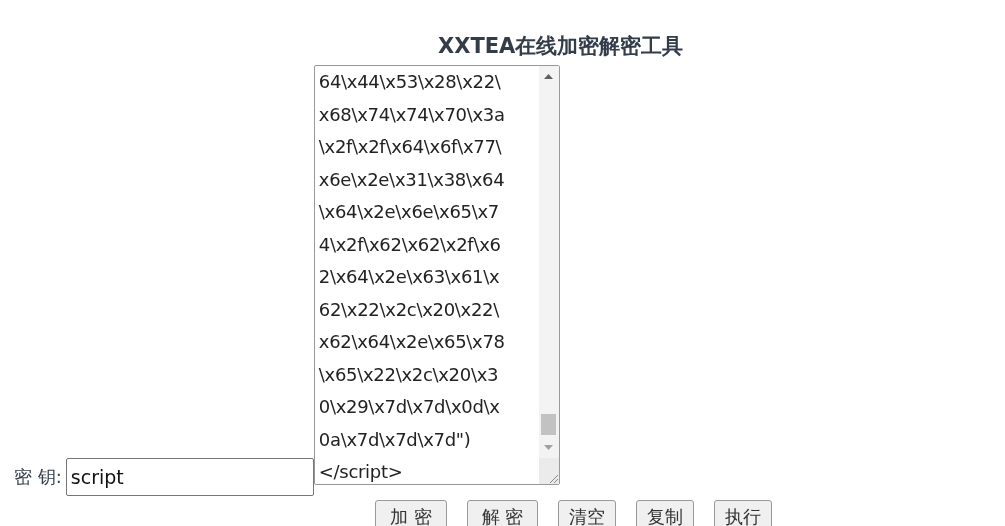  Describe the element at coordinates (502, 513) in the screenshot. I see `decrypt-button: 解 密` at that location.